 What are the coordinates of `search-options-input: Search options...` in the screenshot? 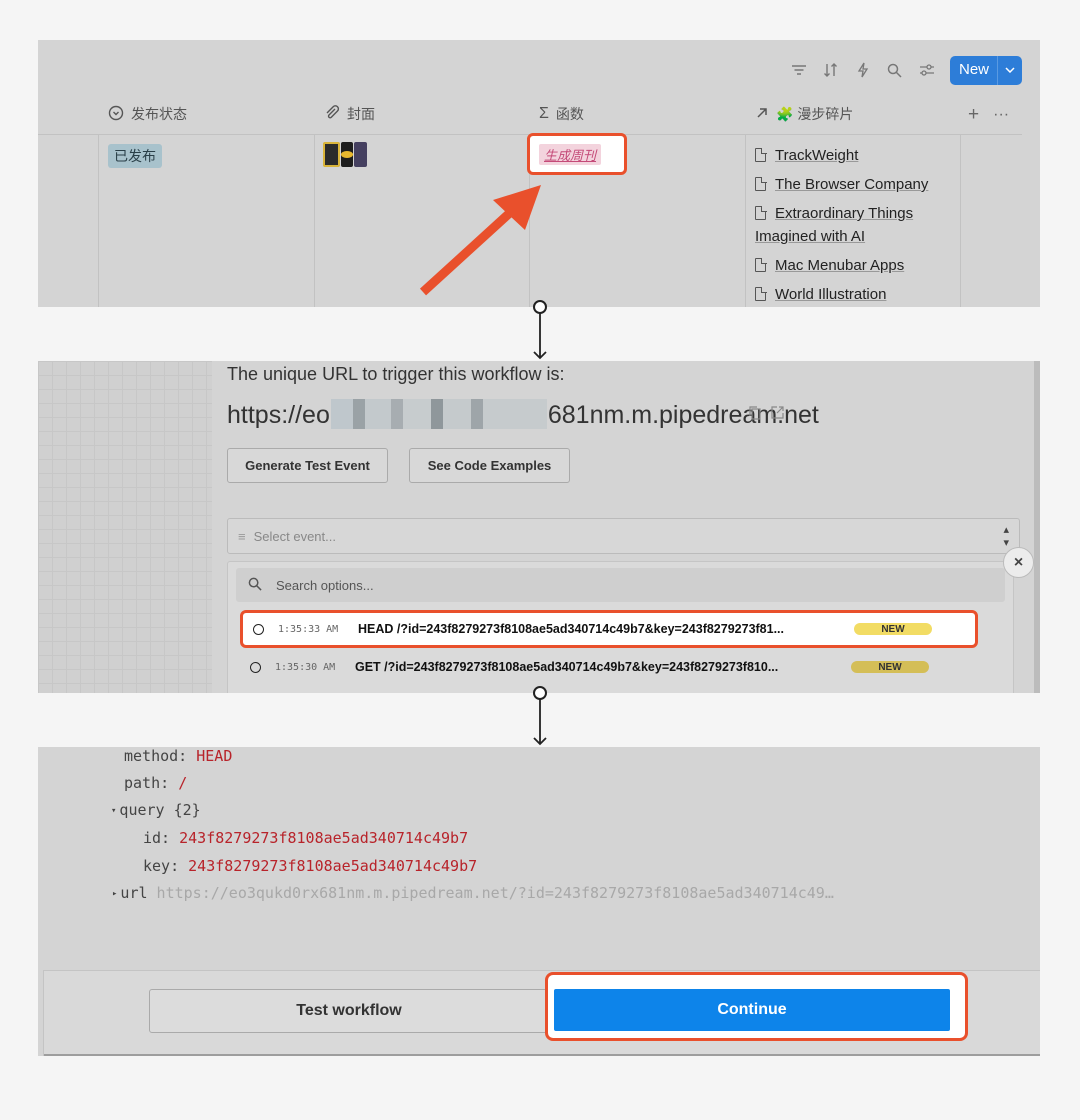 It's located at (620, 585).